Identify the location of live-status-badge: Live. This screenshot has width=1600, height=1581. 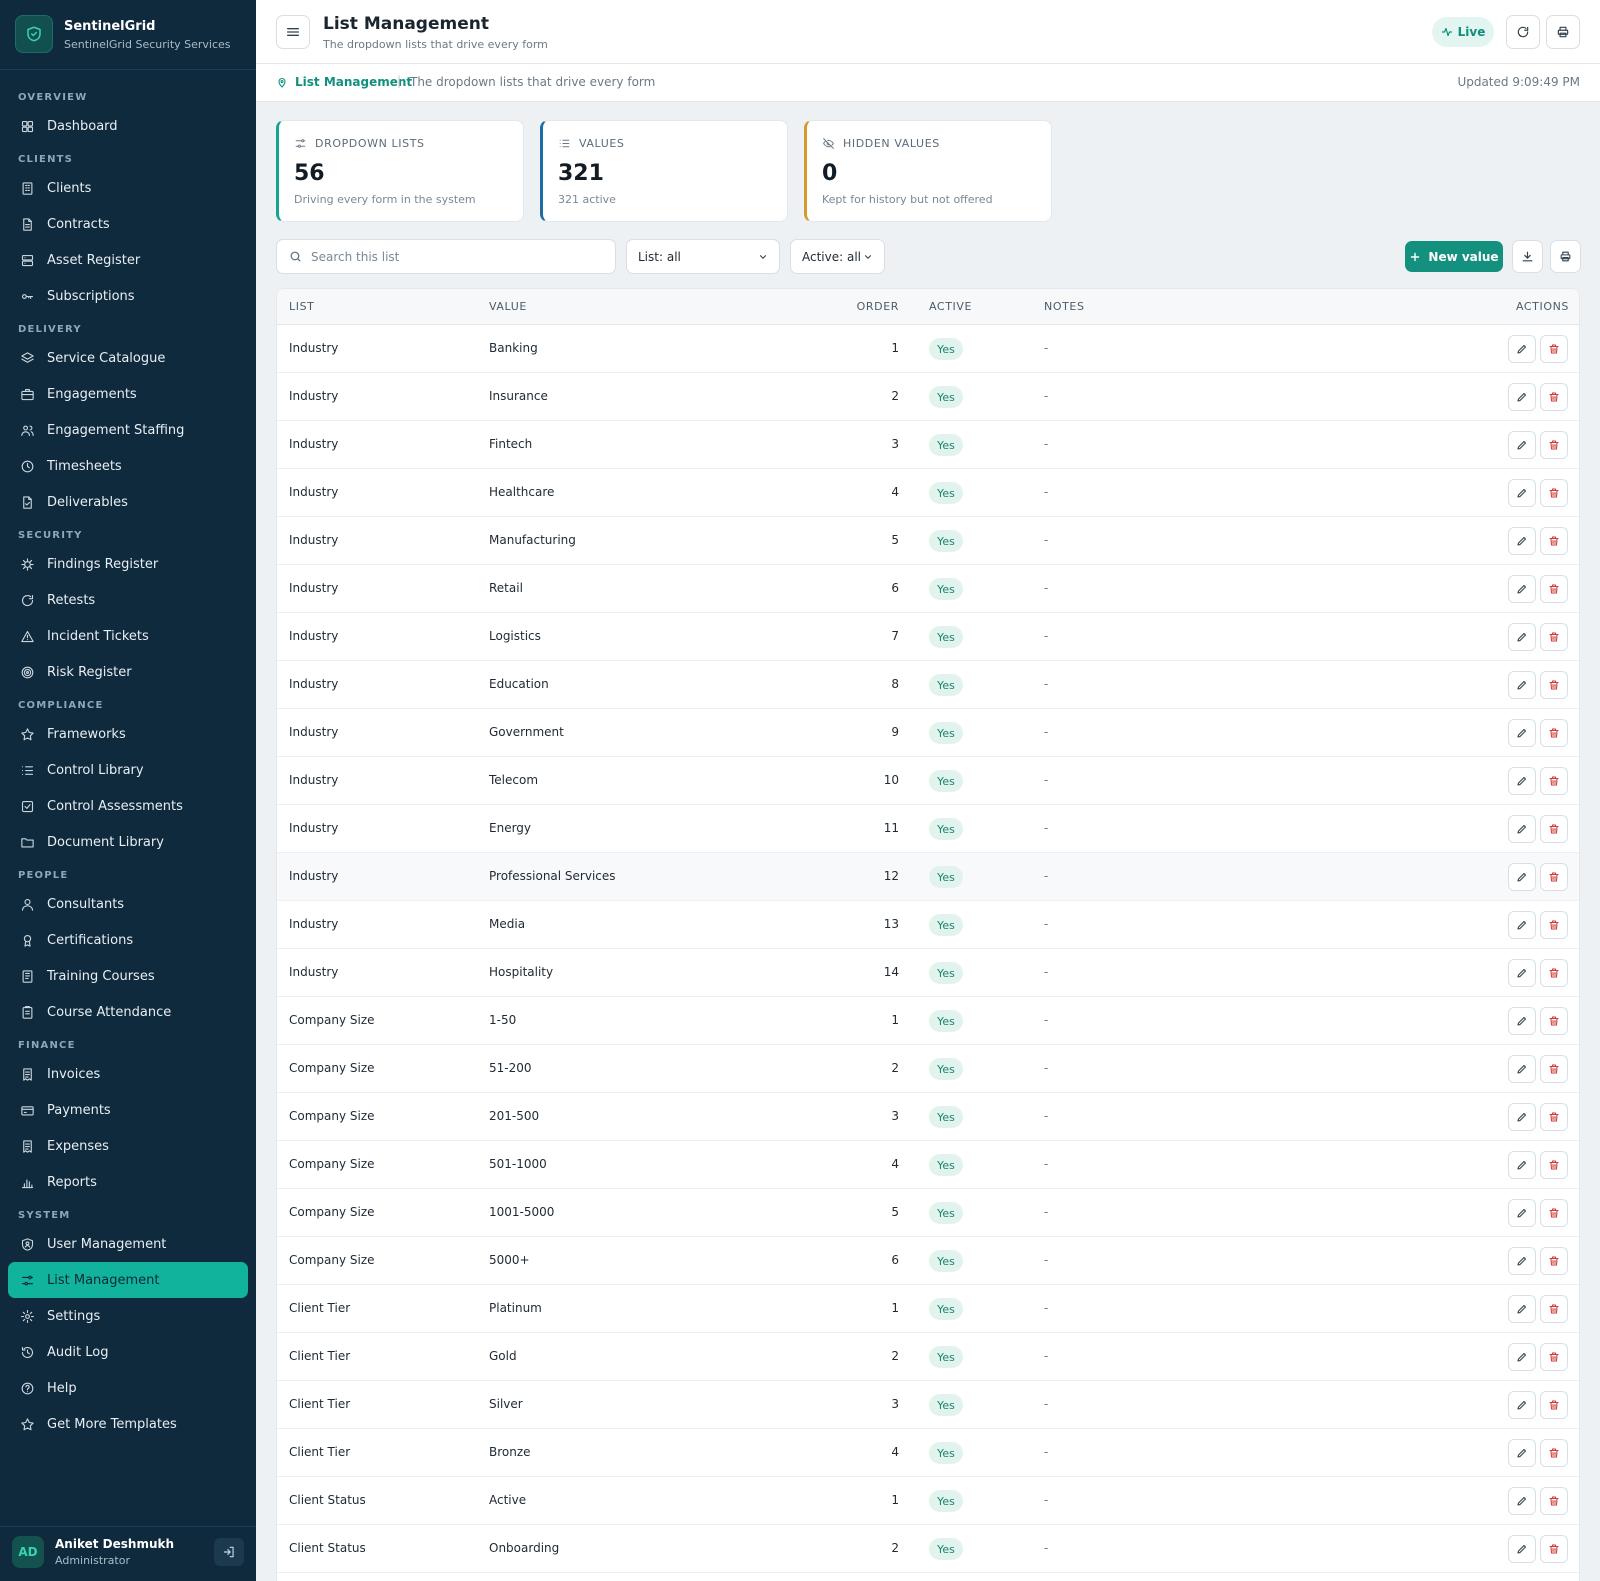
(1463, 32).